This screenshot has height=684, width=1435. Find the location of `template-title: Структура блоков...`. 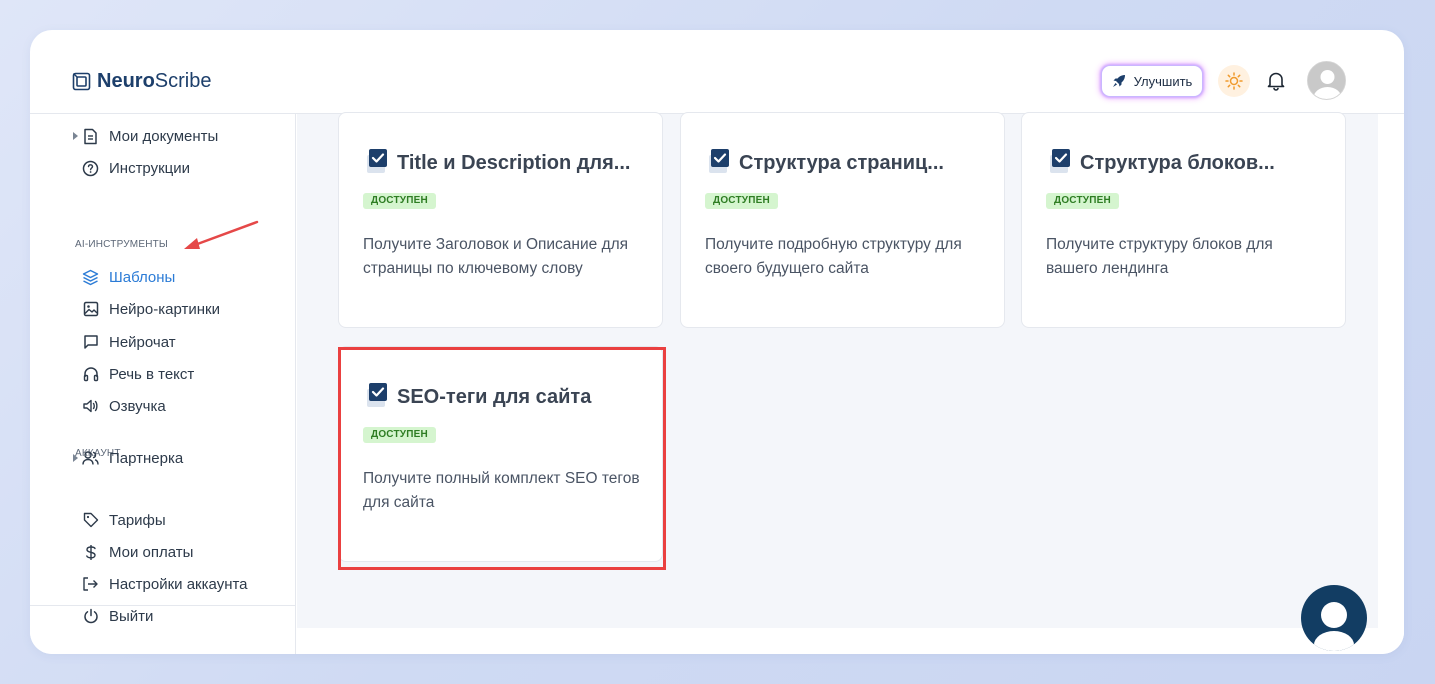

template-title: Структура блоков... is located at coordinates (1177, 163).